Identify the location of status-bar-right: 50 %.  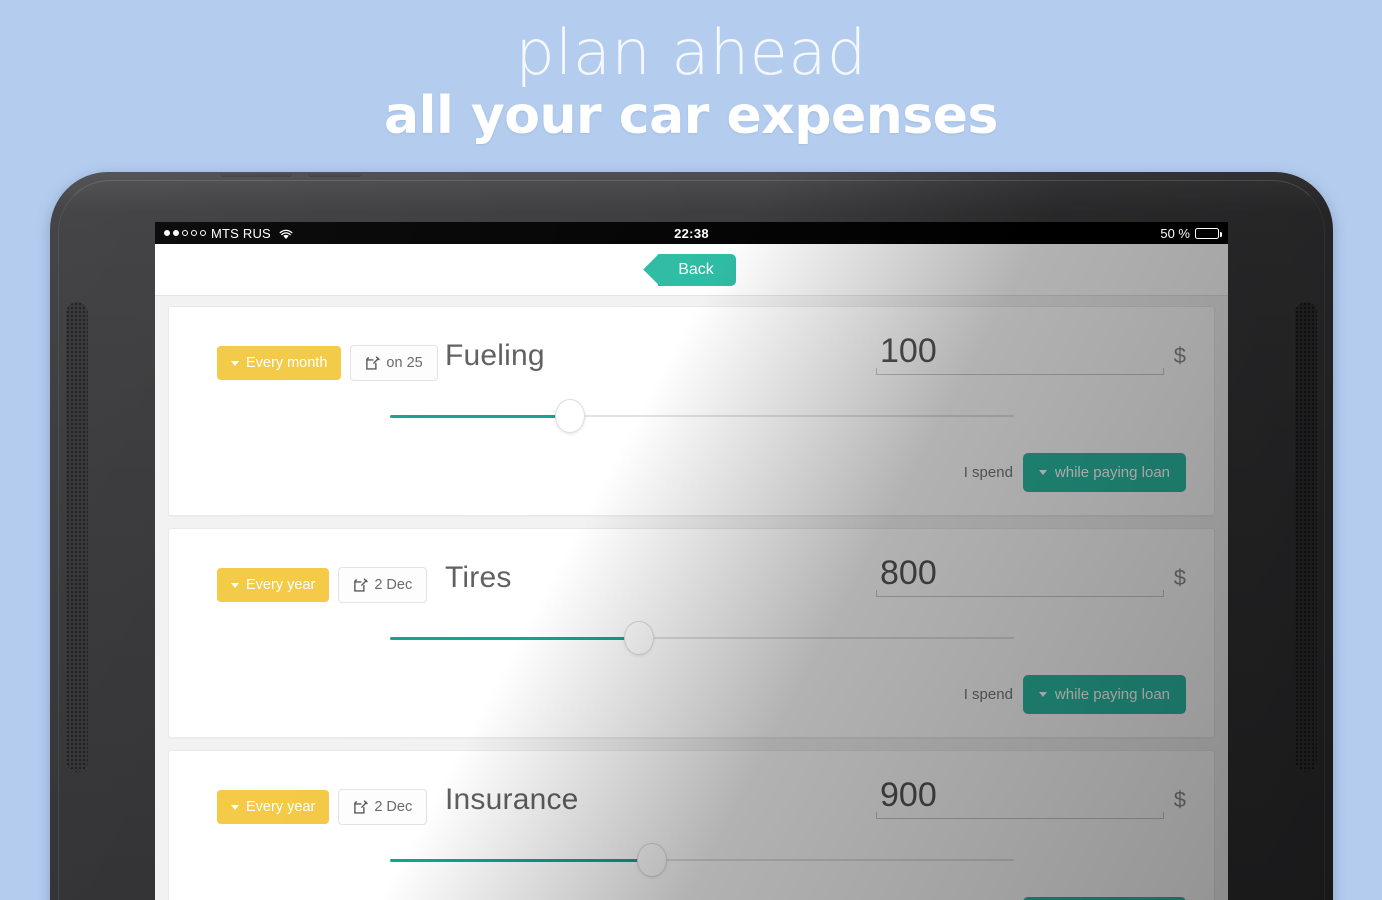
(1191, 233).